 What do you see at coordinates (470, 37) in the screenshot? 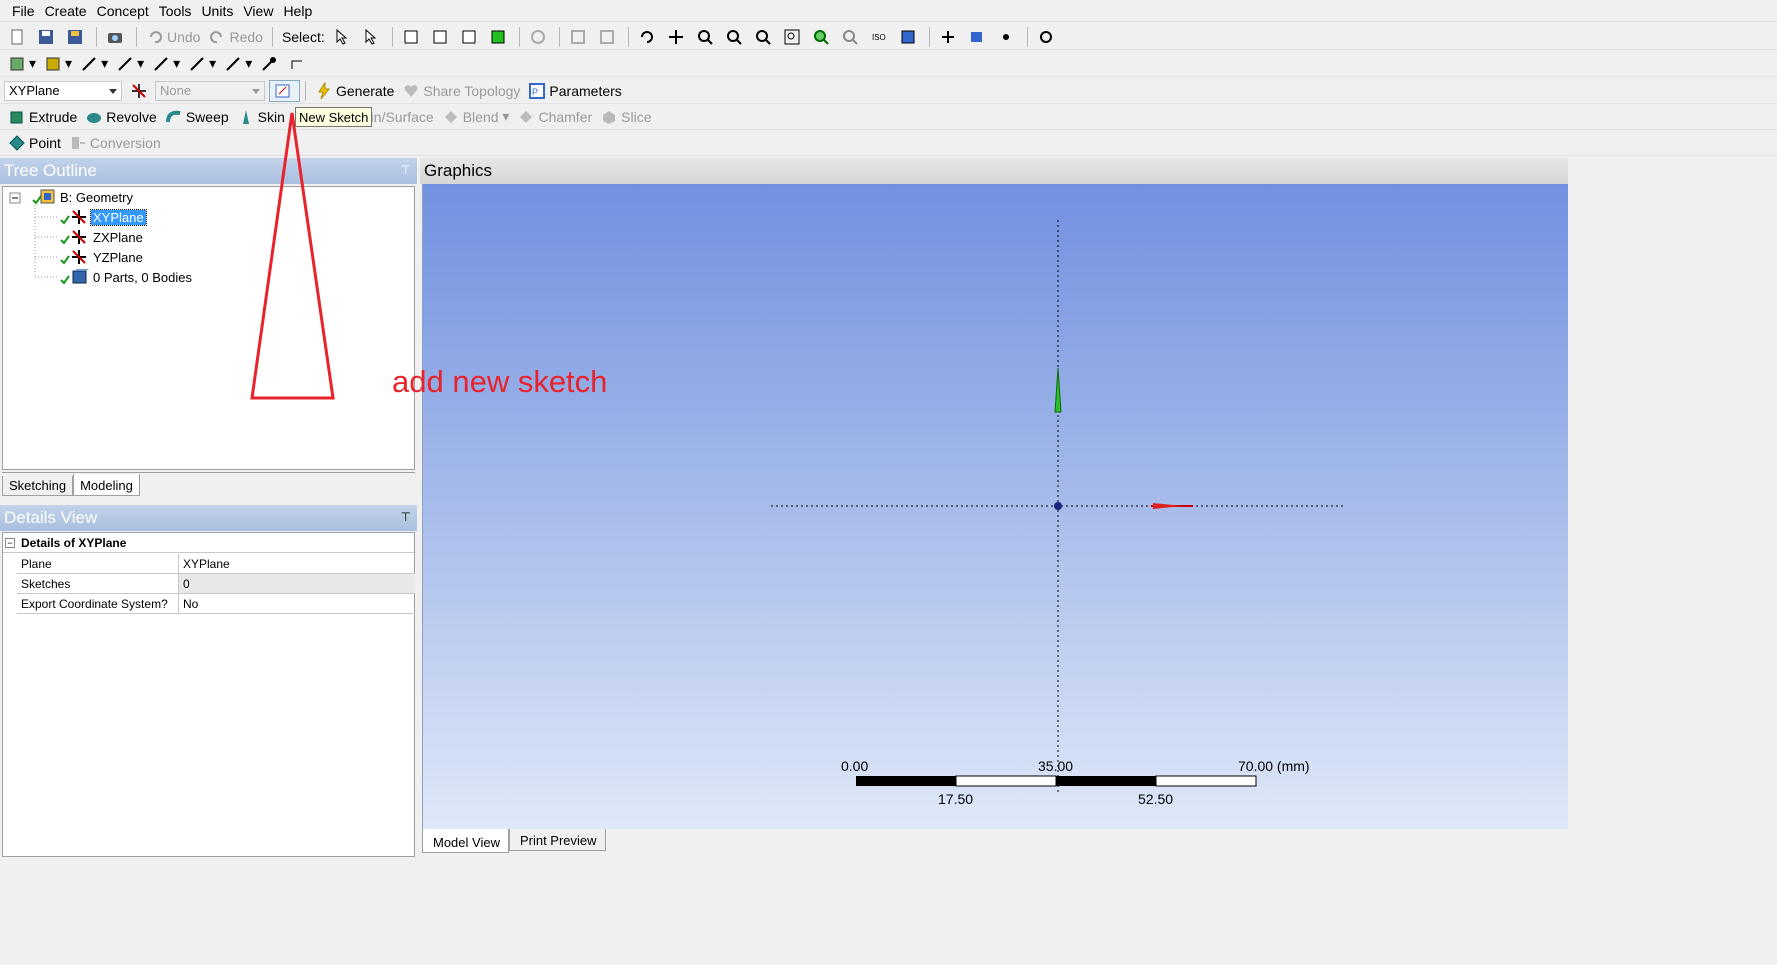
I see `face-filter-button` at bounding box center [470, 37].